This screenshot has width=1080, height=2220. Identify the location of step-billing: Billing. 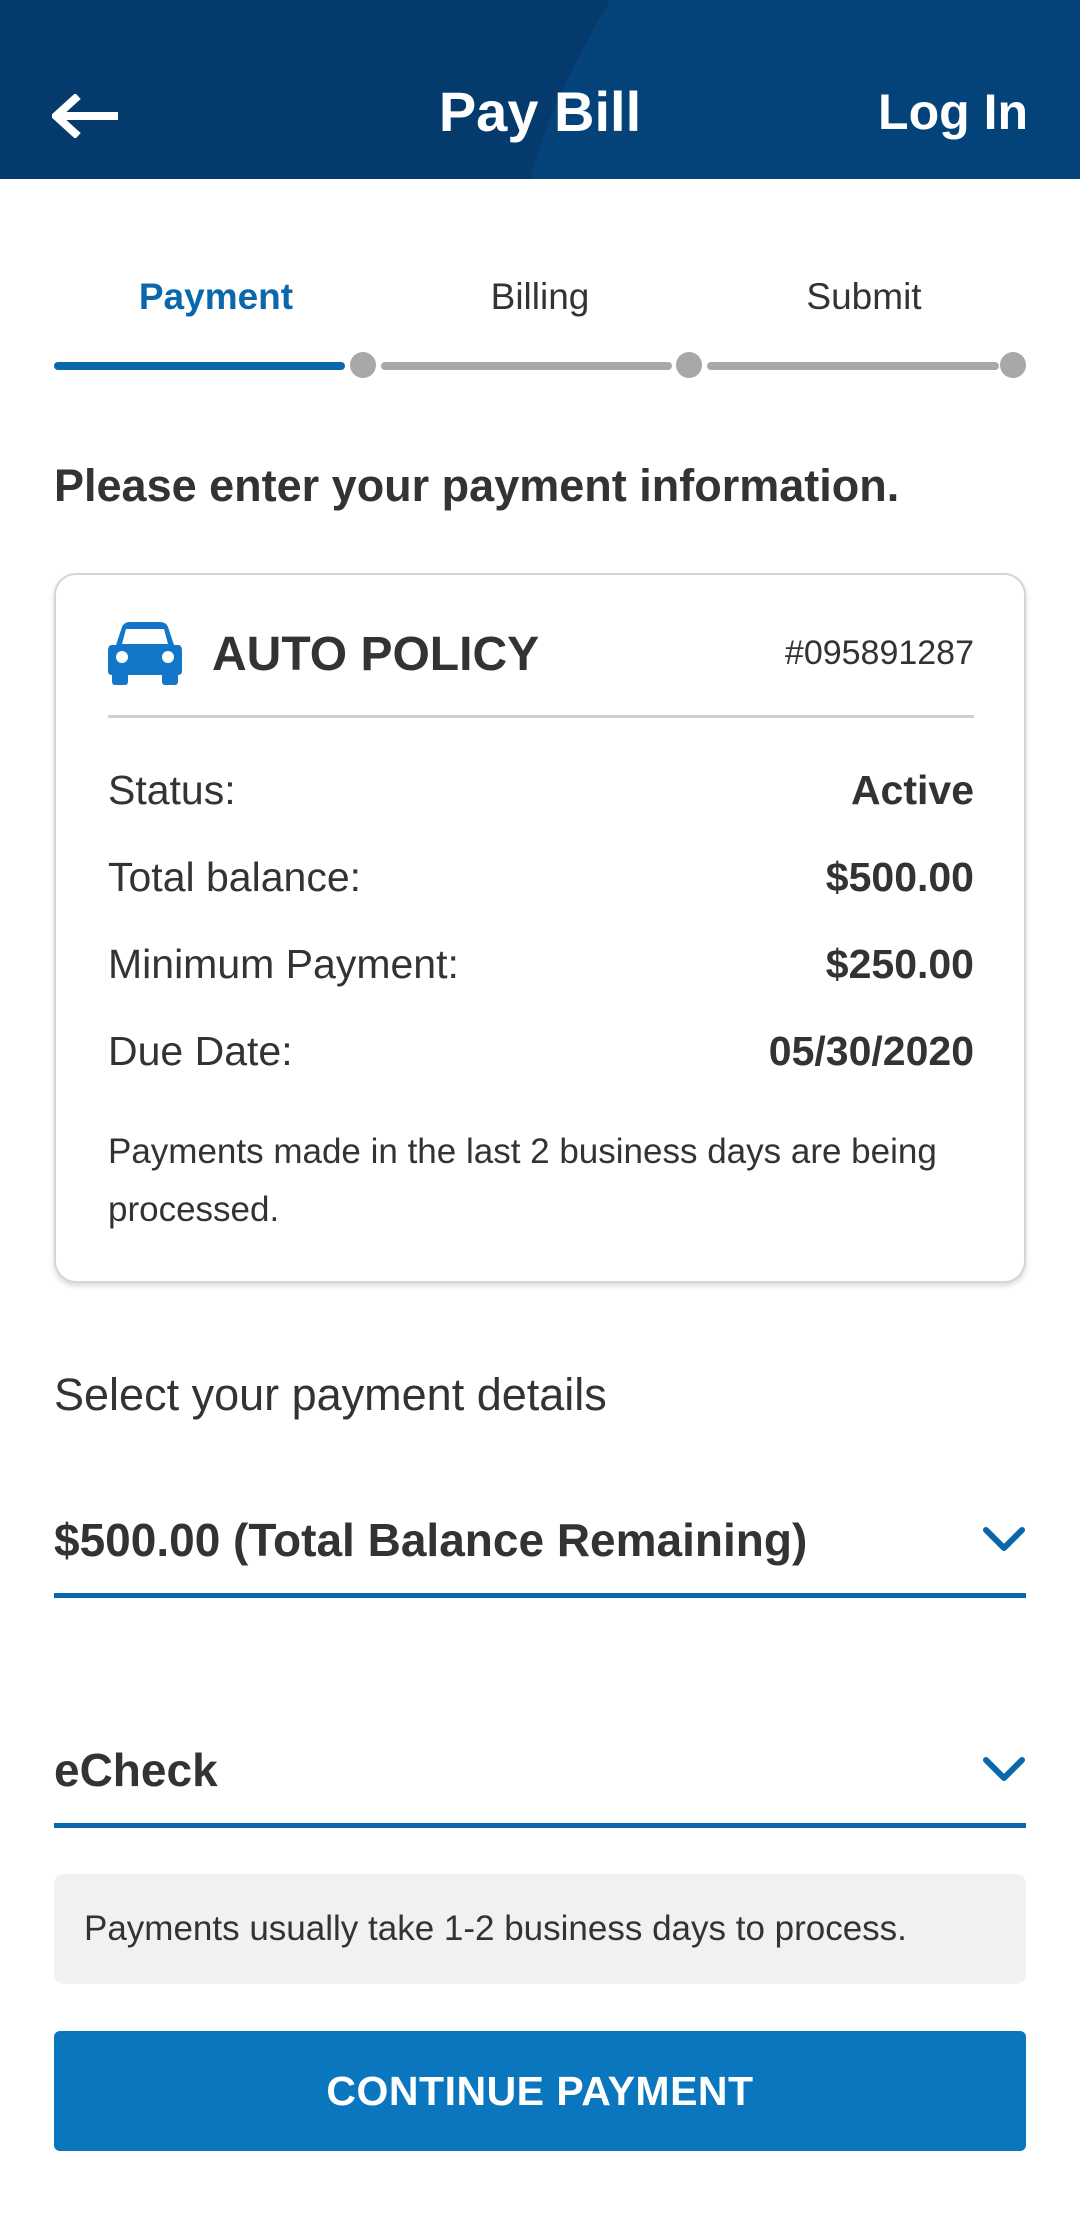
(540, 296).